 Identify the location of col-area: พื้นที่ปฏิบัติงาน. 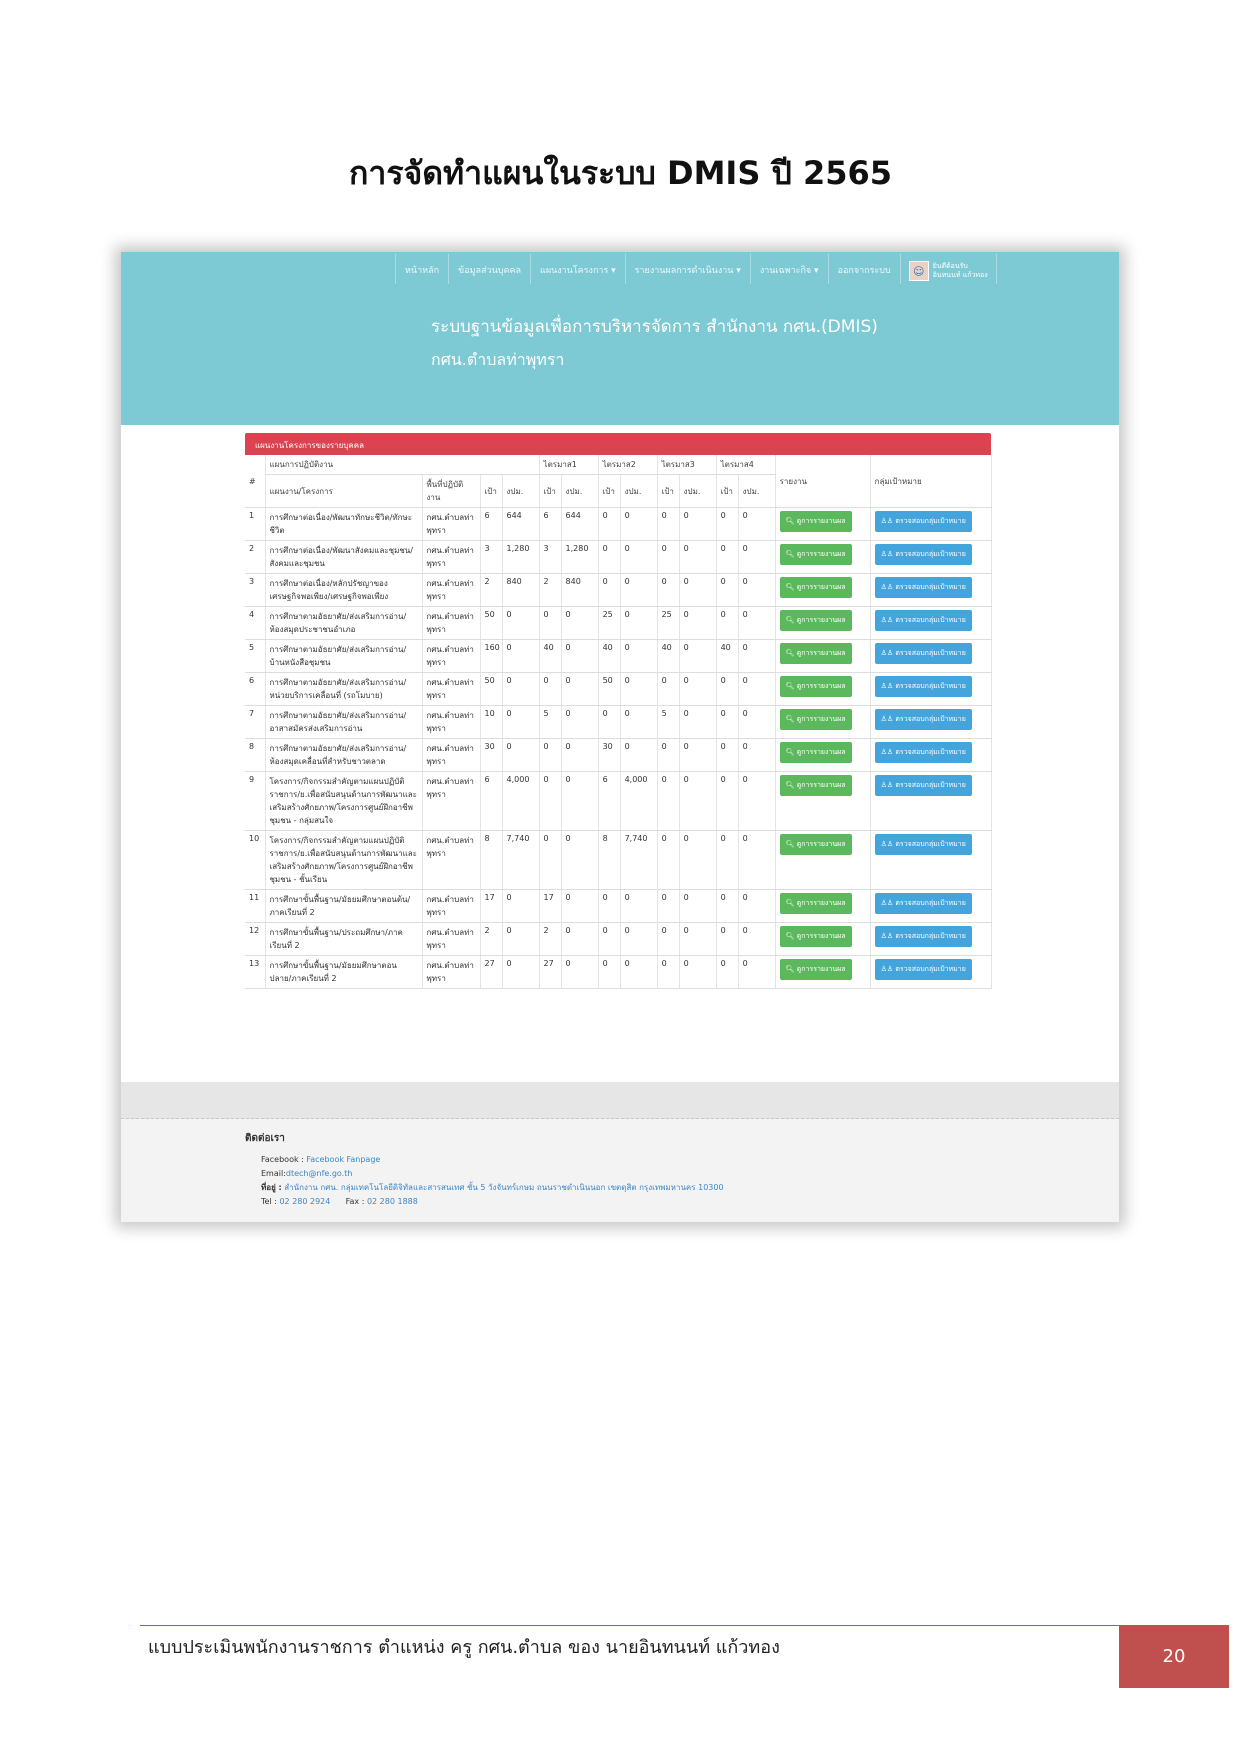
(451, 491).